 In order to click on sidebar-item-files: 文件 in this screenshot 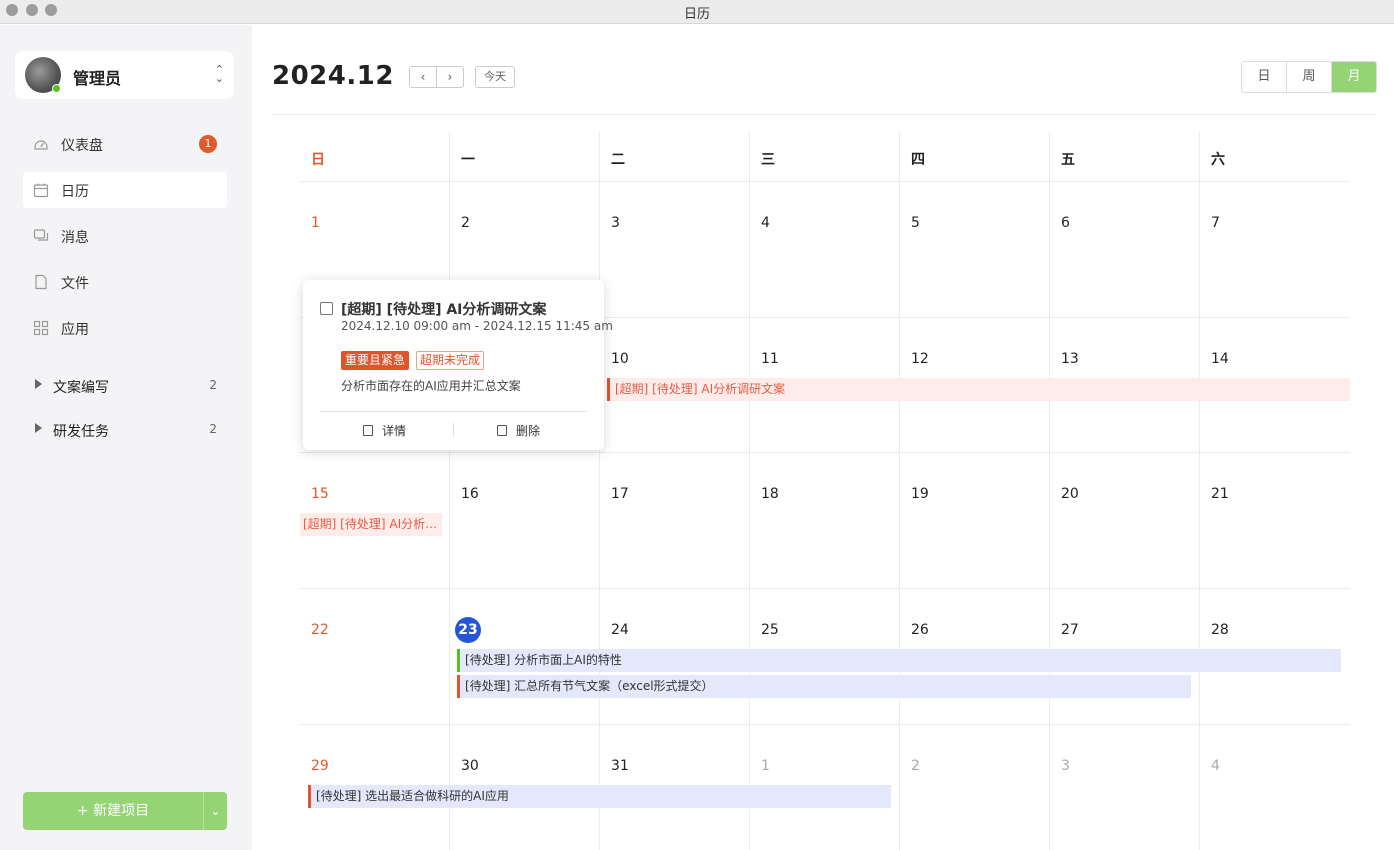, I will do `click(125, 282)`.